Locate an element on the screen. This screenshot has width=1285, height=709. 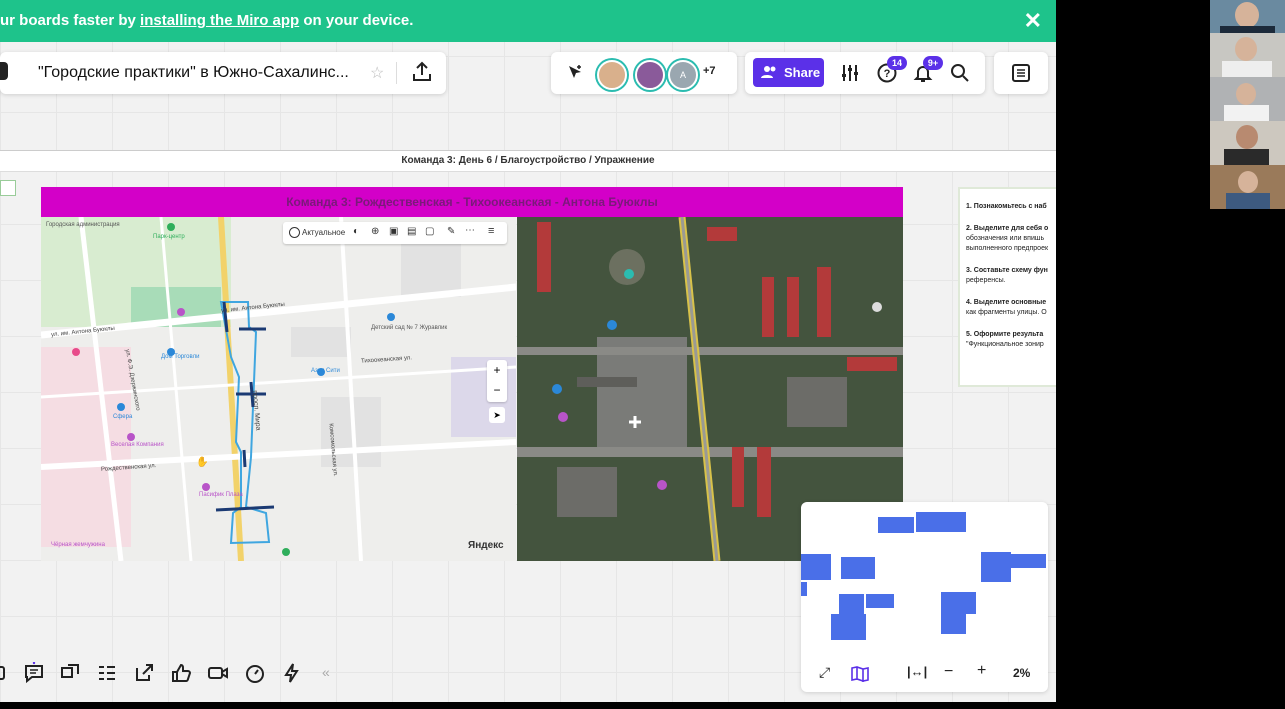
panorama-icon: ◐ is located at coordinates (356, 231).